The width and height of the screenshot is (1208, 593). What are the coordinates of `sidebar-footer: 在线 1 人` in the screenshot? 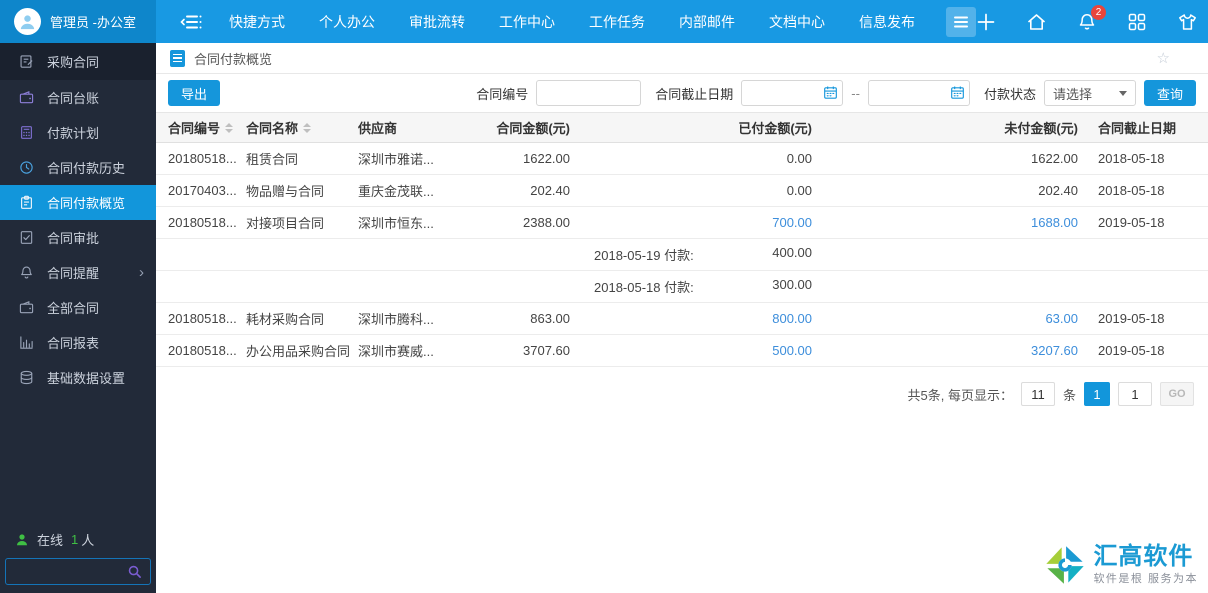 It's located at (78, 557).